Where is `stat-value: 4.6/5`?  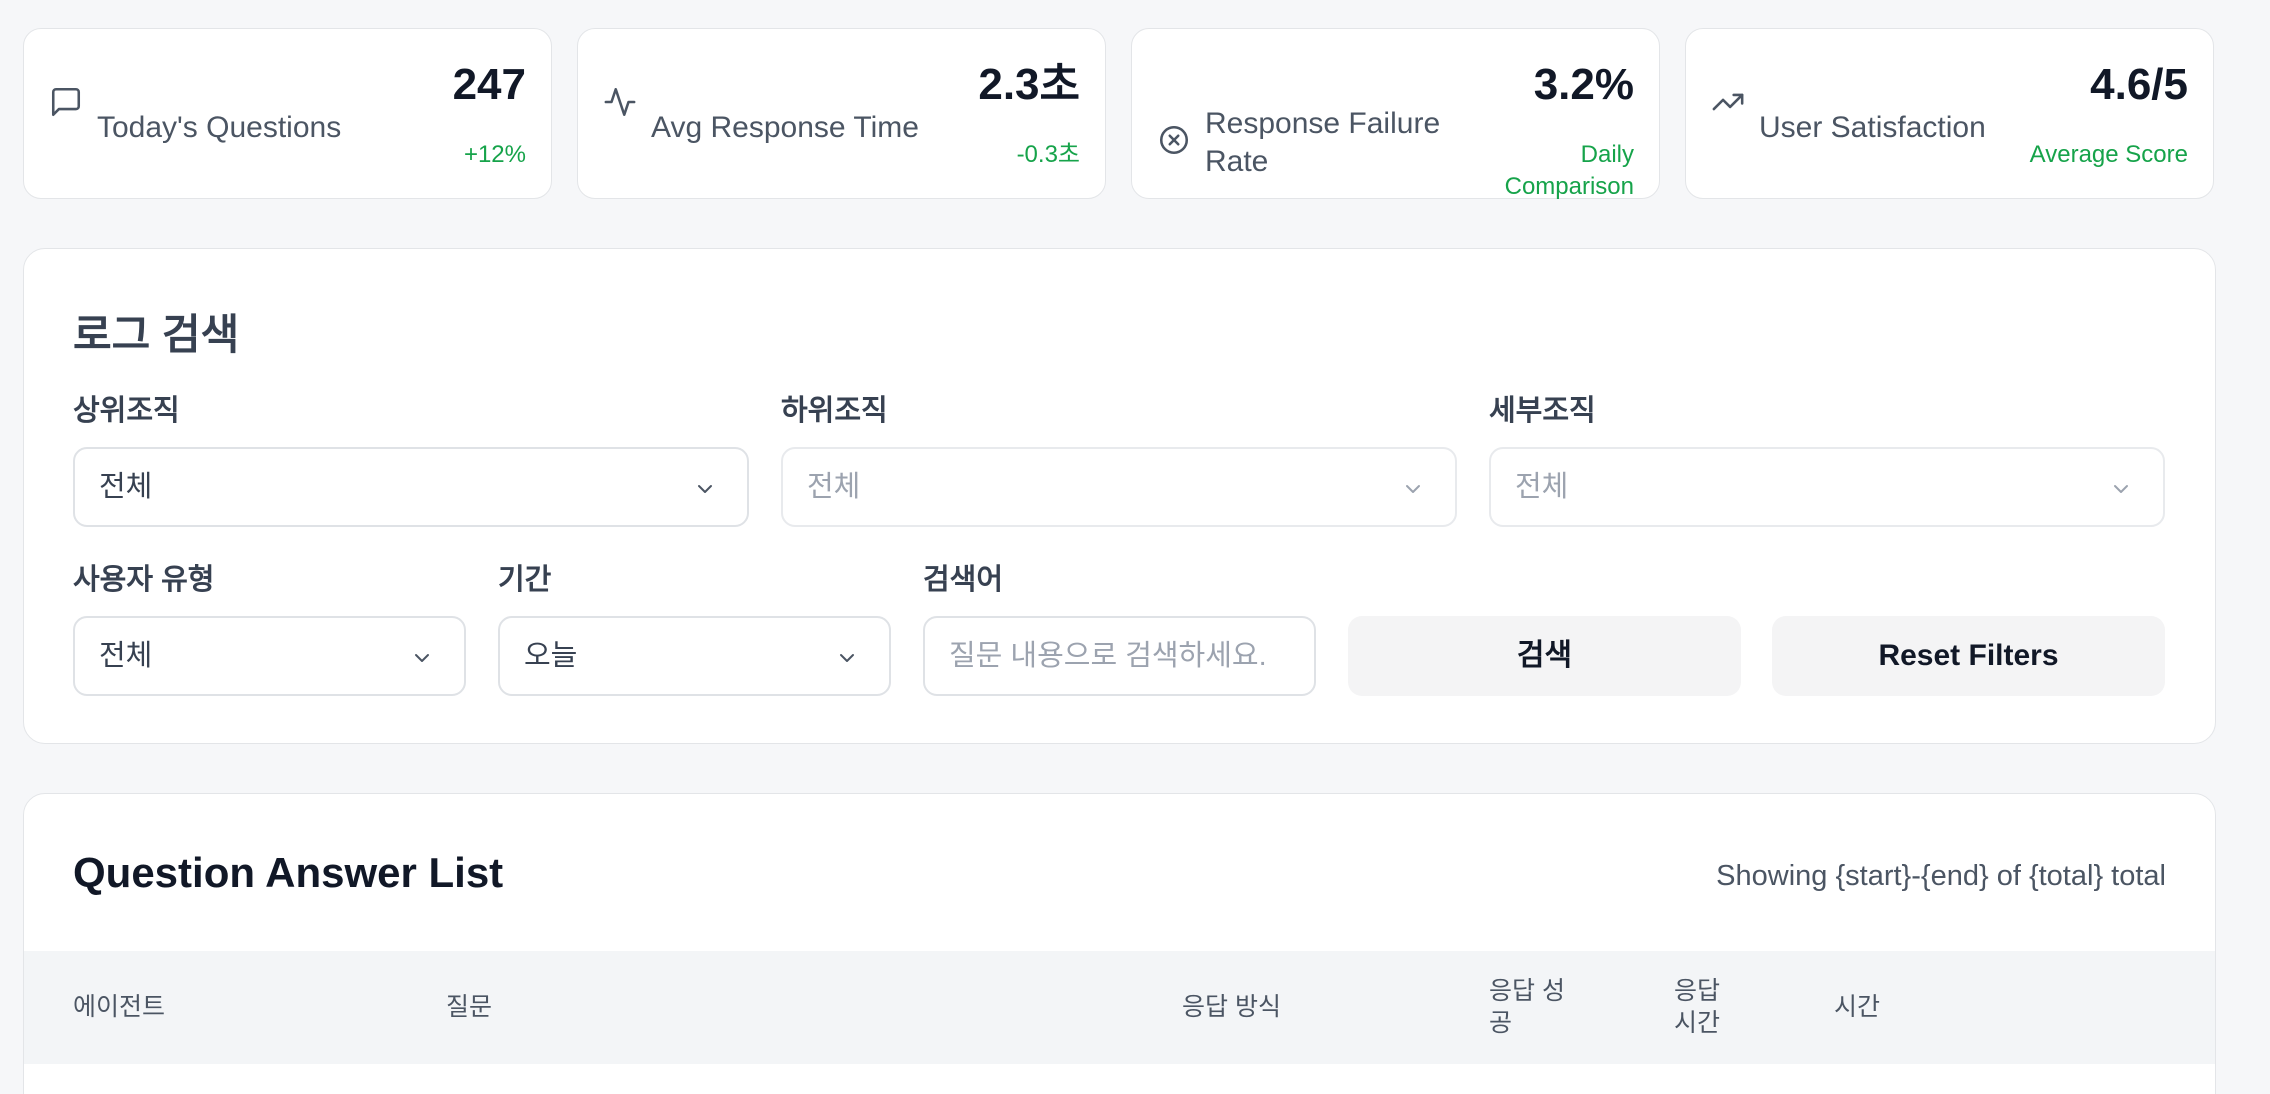 stat-value: 4.6/5 is located at coordinates (2139, 84).